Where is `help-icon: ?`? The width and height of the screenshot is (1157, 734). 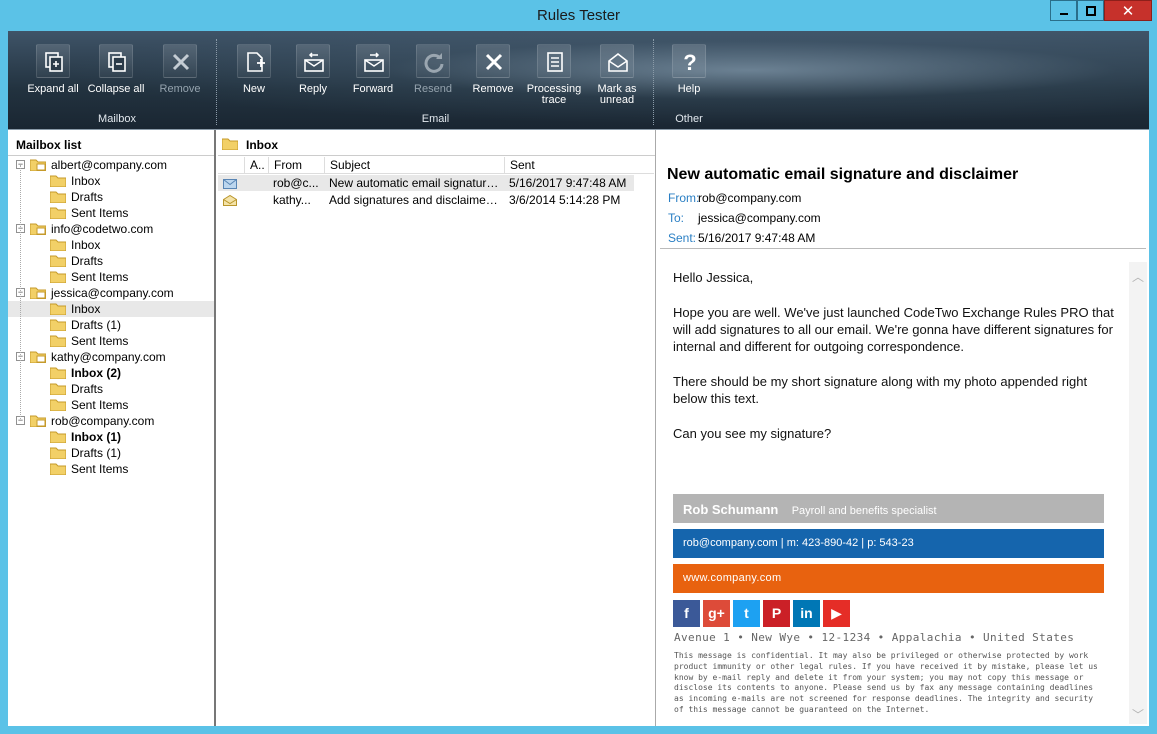
help-icon: ? is located at coordinates (689, 61).